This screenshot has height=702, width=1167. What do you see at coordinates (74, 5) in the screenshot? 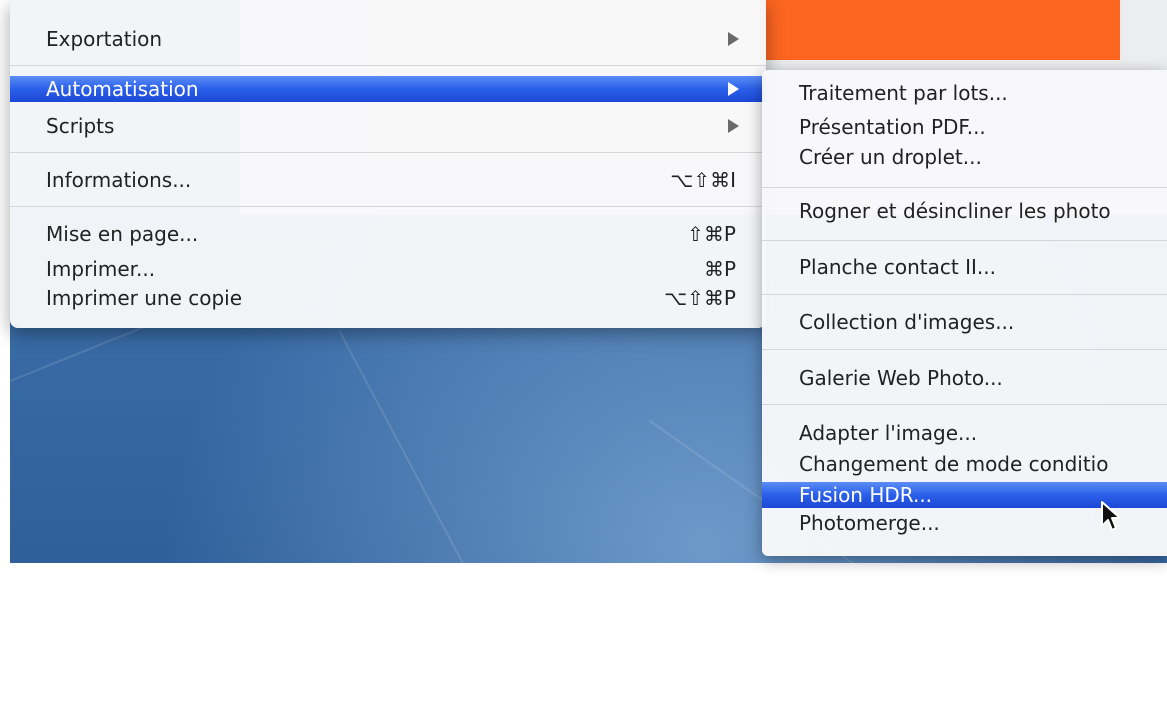
I see `clipped-menu-item: · · · · ·` at bounding box center [74, 5].